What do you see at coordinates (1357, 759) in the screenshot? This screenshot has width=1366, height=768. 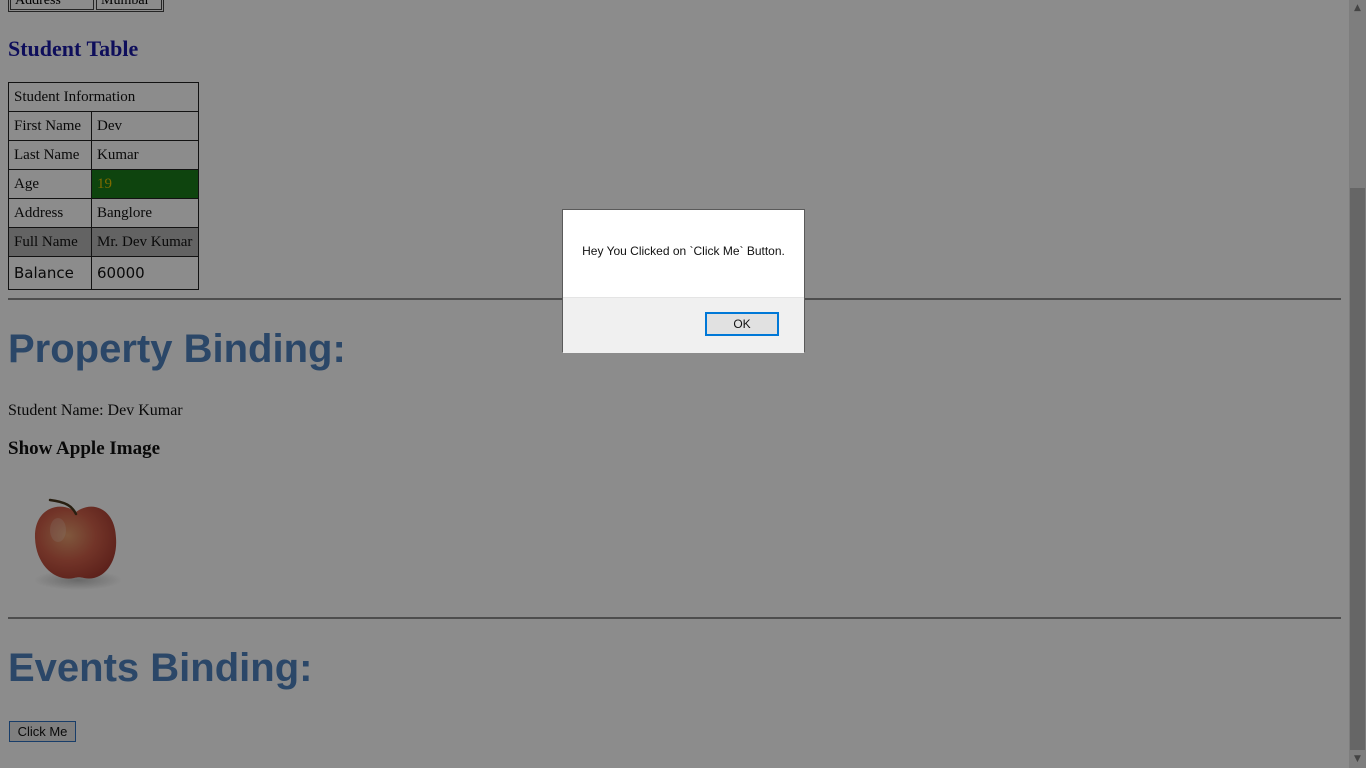 I see `scroll-down-arrow-icon: ▼` at bounding box center [1357, 759].